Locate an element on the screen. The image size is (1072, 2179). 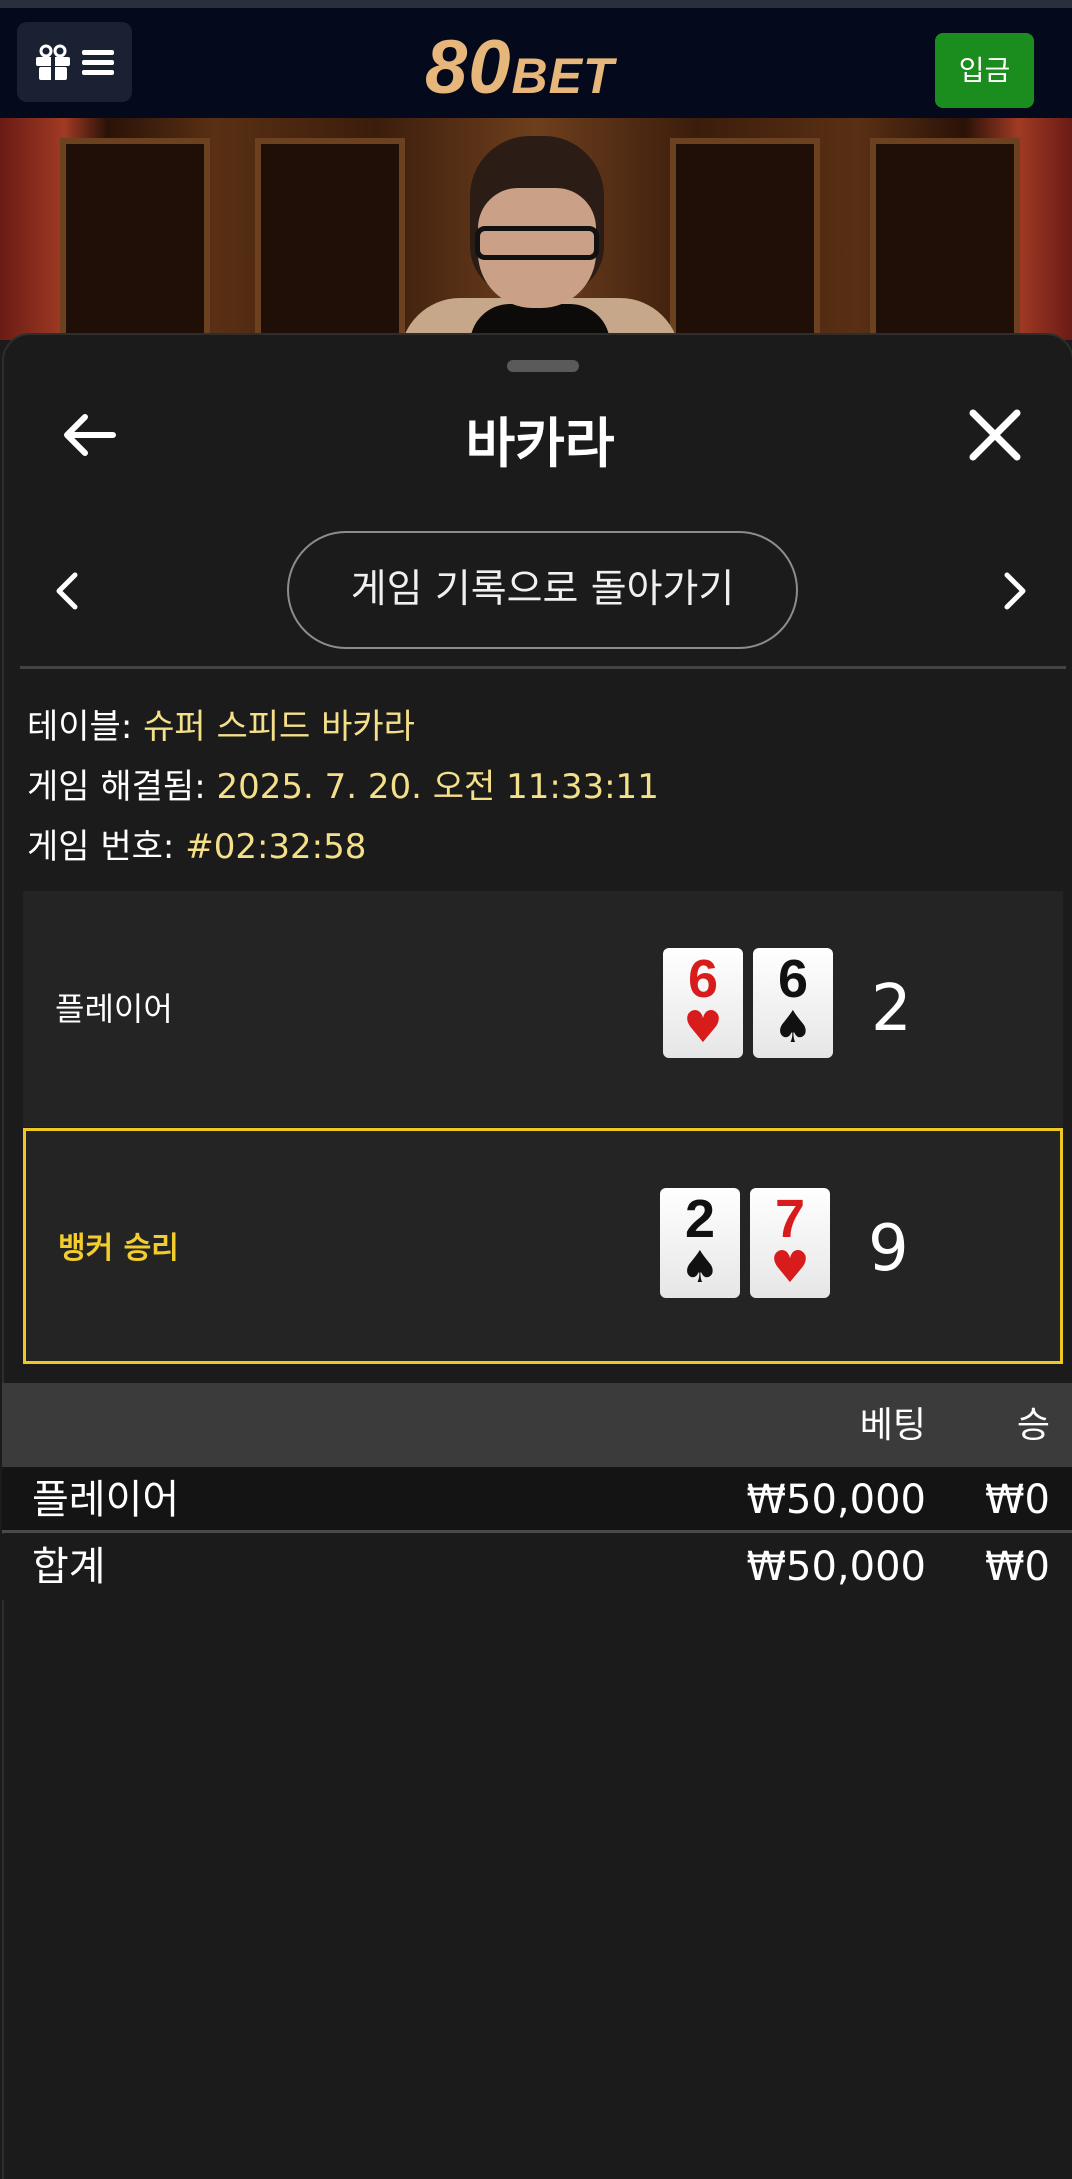
bet-amount: ₩50,000 is located at coordinates (836, 1500).